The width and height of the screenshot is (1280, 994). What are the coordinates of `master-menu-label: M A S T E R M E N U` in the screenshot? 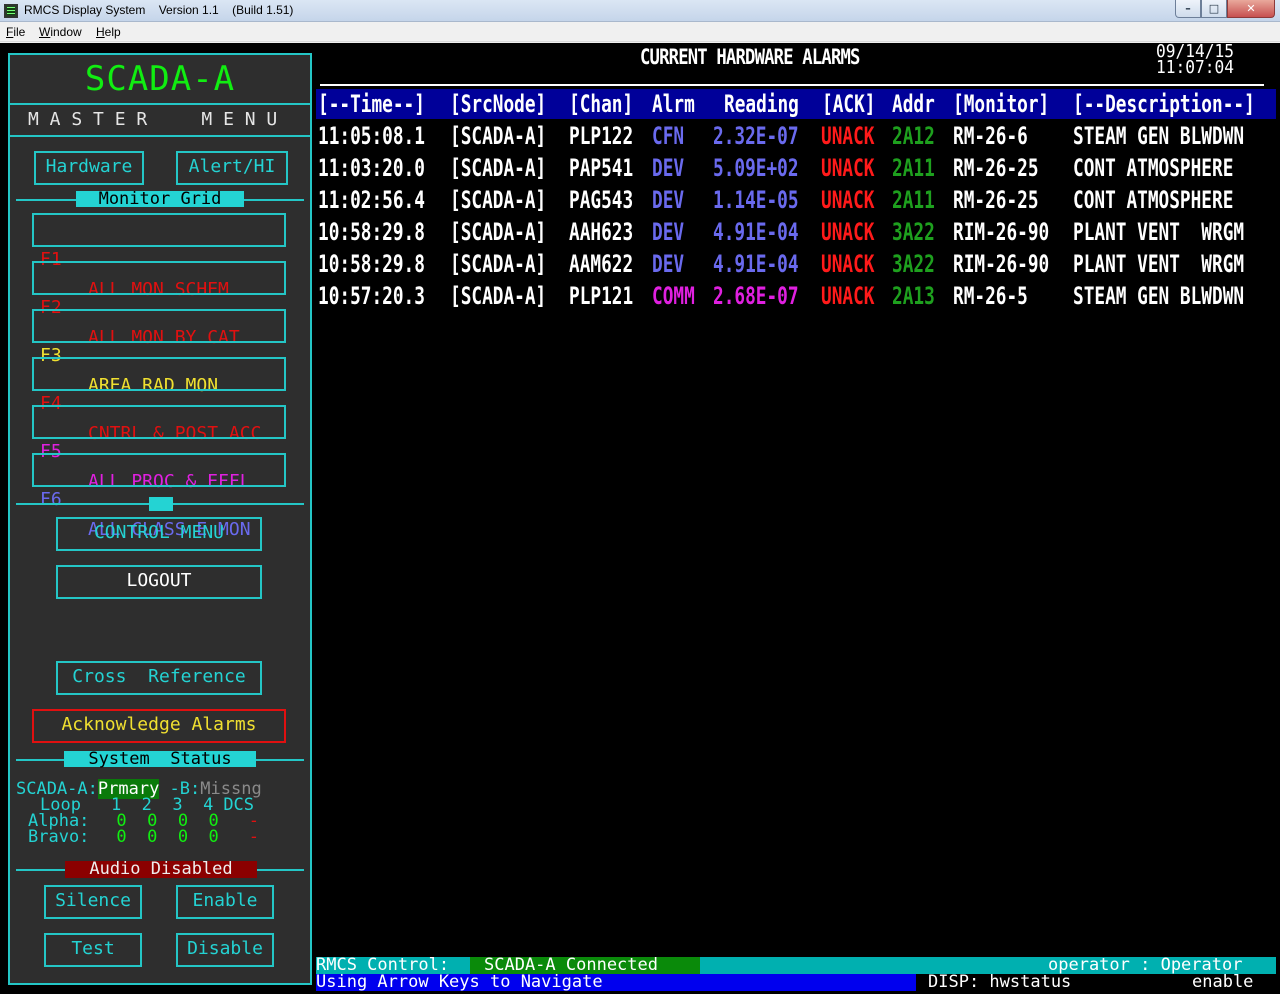 It's located at (153, 119).